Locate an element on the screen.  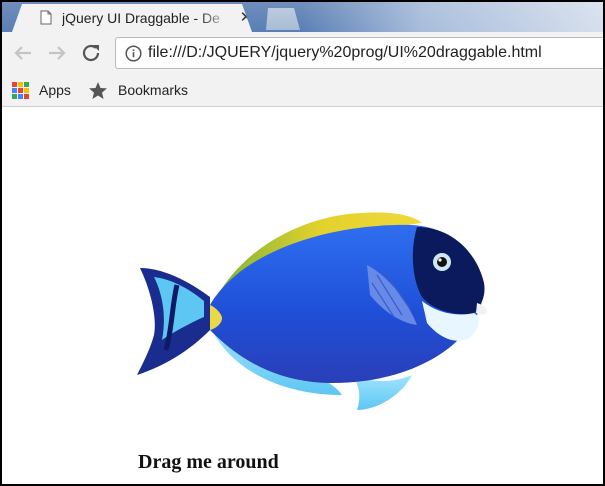
back-arrow-icon is located at coordinates (23, 53).